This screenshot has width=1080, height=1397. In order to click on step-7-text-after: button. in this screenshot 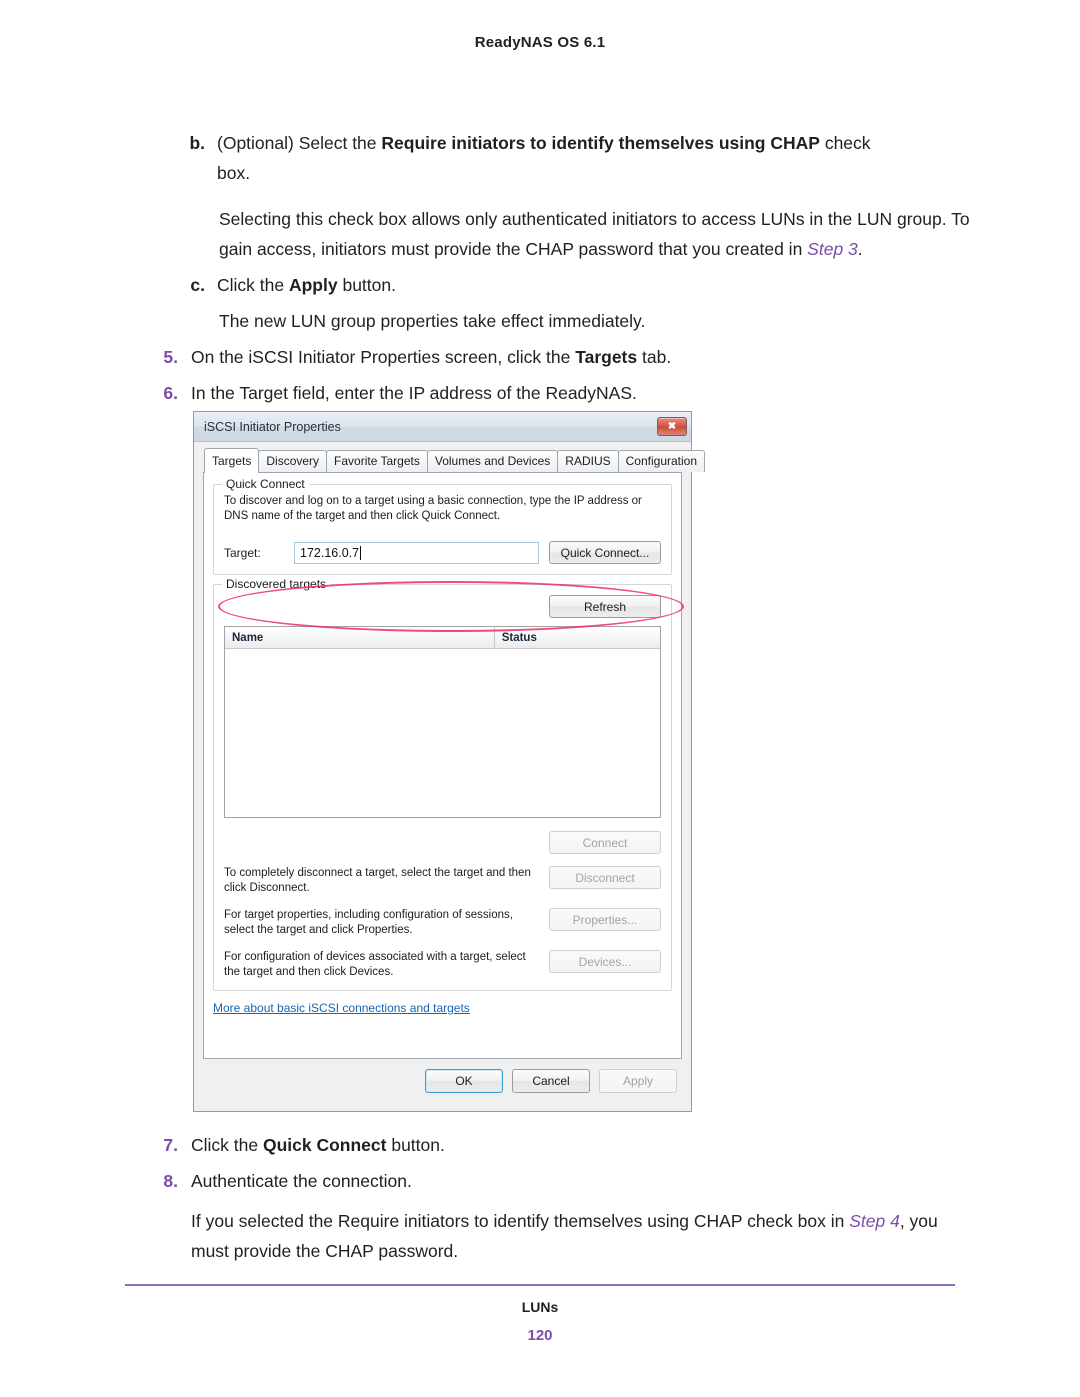, I will do `click(415, 1145)`.